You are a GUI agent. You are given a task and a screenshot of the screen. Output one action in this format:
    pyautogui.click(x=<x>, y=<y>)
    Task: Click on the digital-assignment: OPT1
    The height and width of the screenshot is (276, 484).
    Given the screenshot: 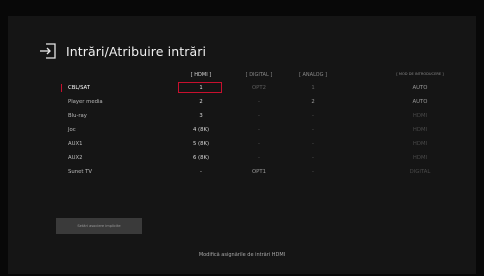 What is the action you would take?
    pyautogui.click(x=259, y=172)
    